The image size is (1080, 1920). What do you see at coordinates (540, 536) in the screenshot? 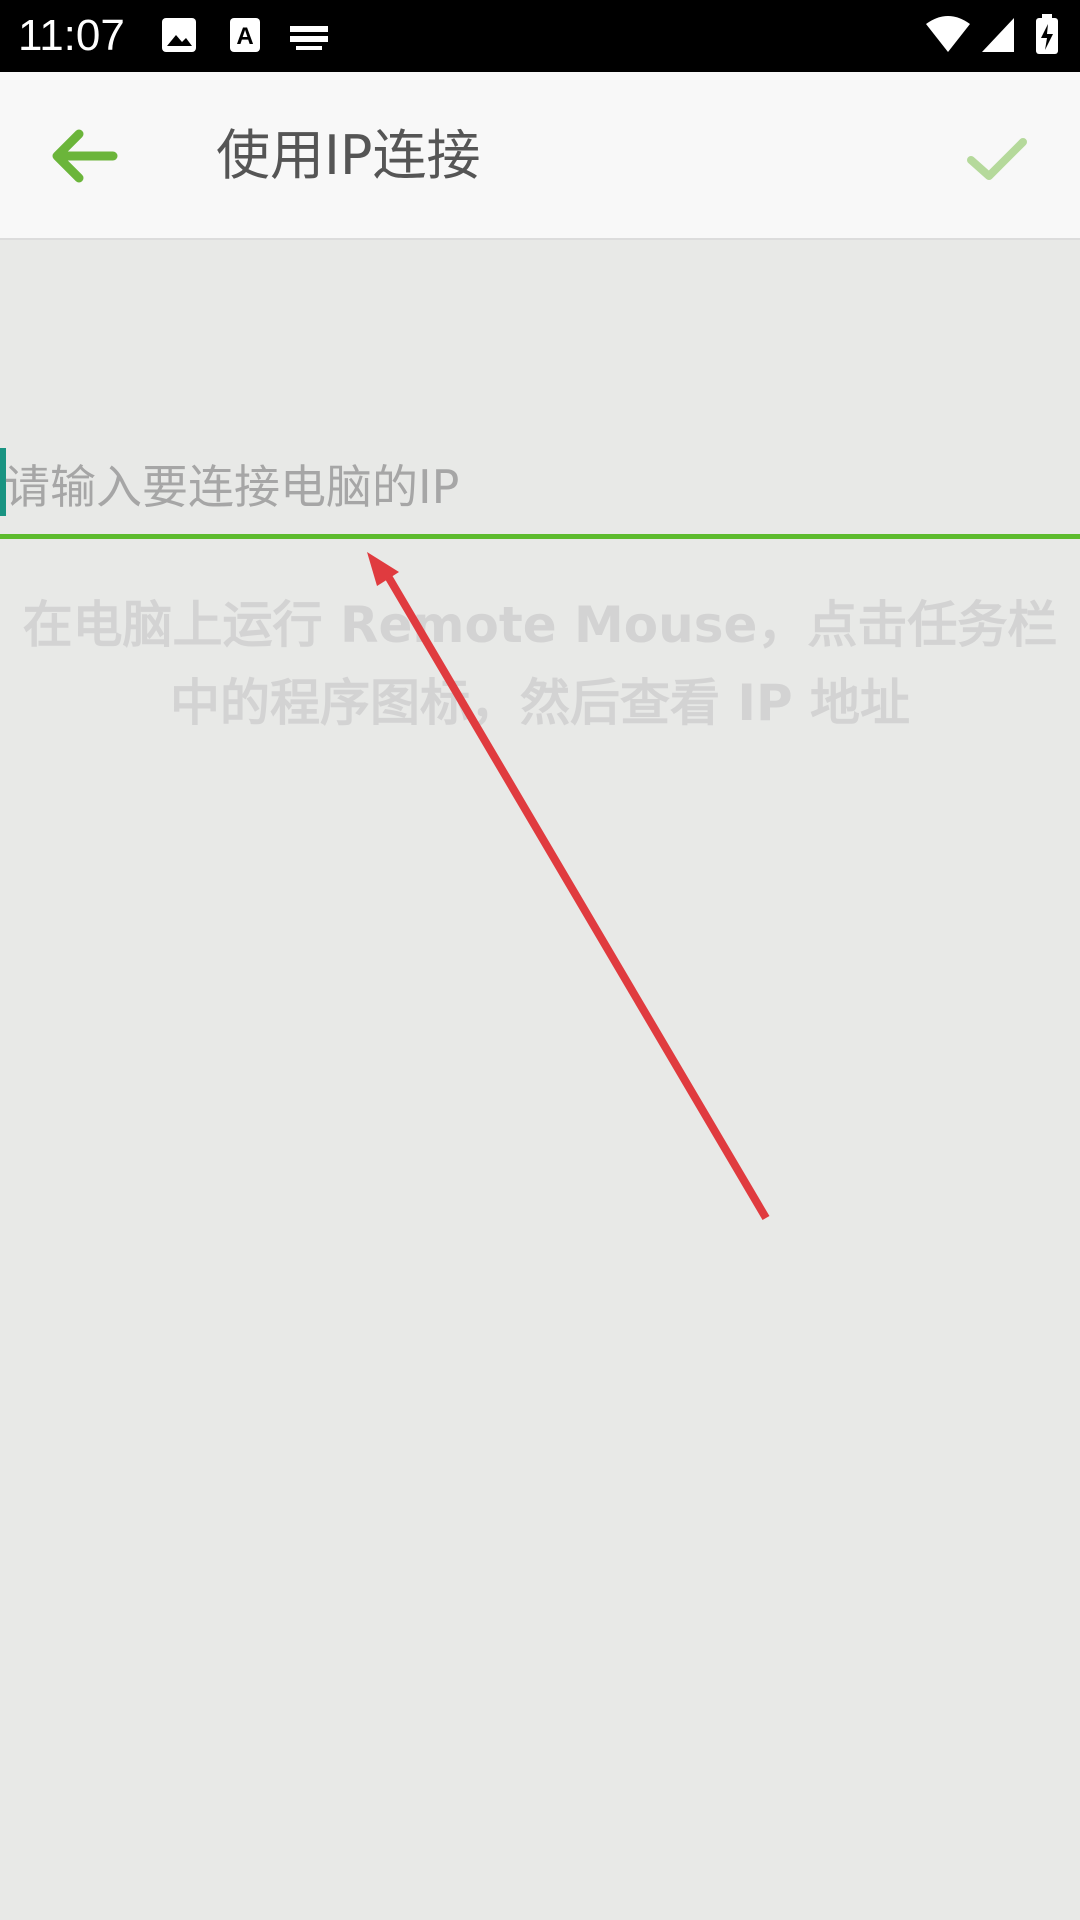
I see `input-underline` at bounding box center [540, 536].